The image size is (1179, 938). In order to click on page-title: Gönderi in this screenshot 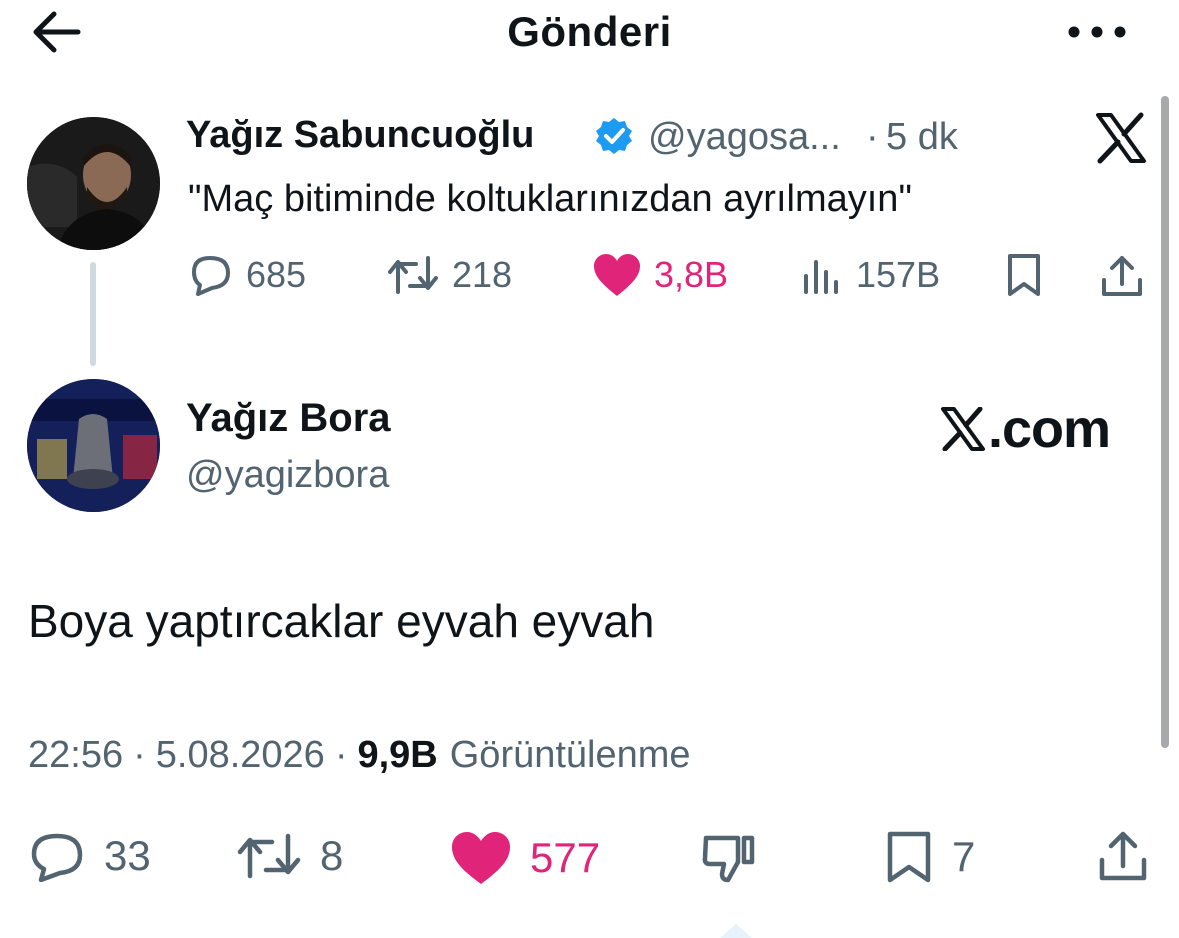, I will do `click(589, 31)`.